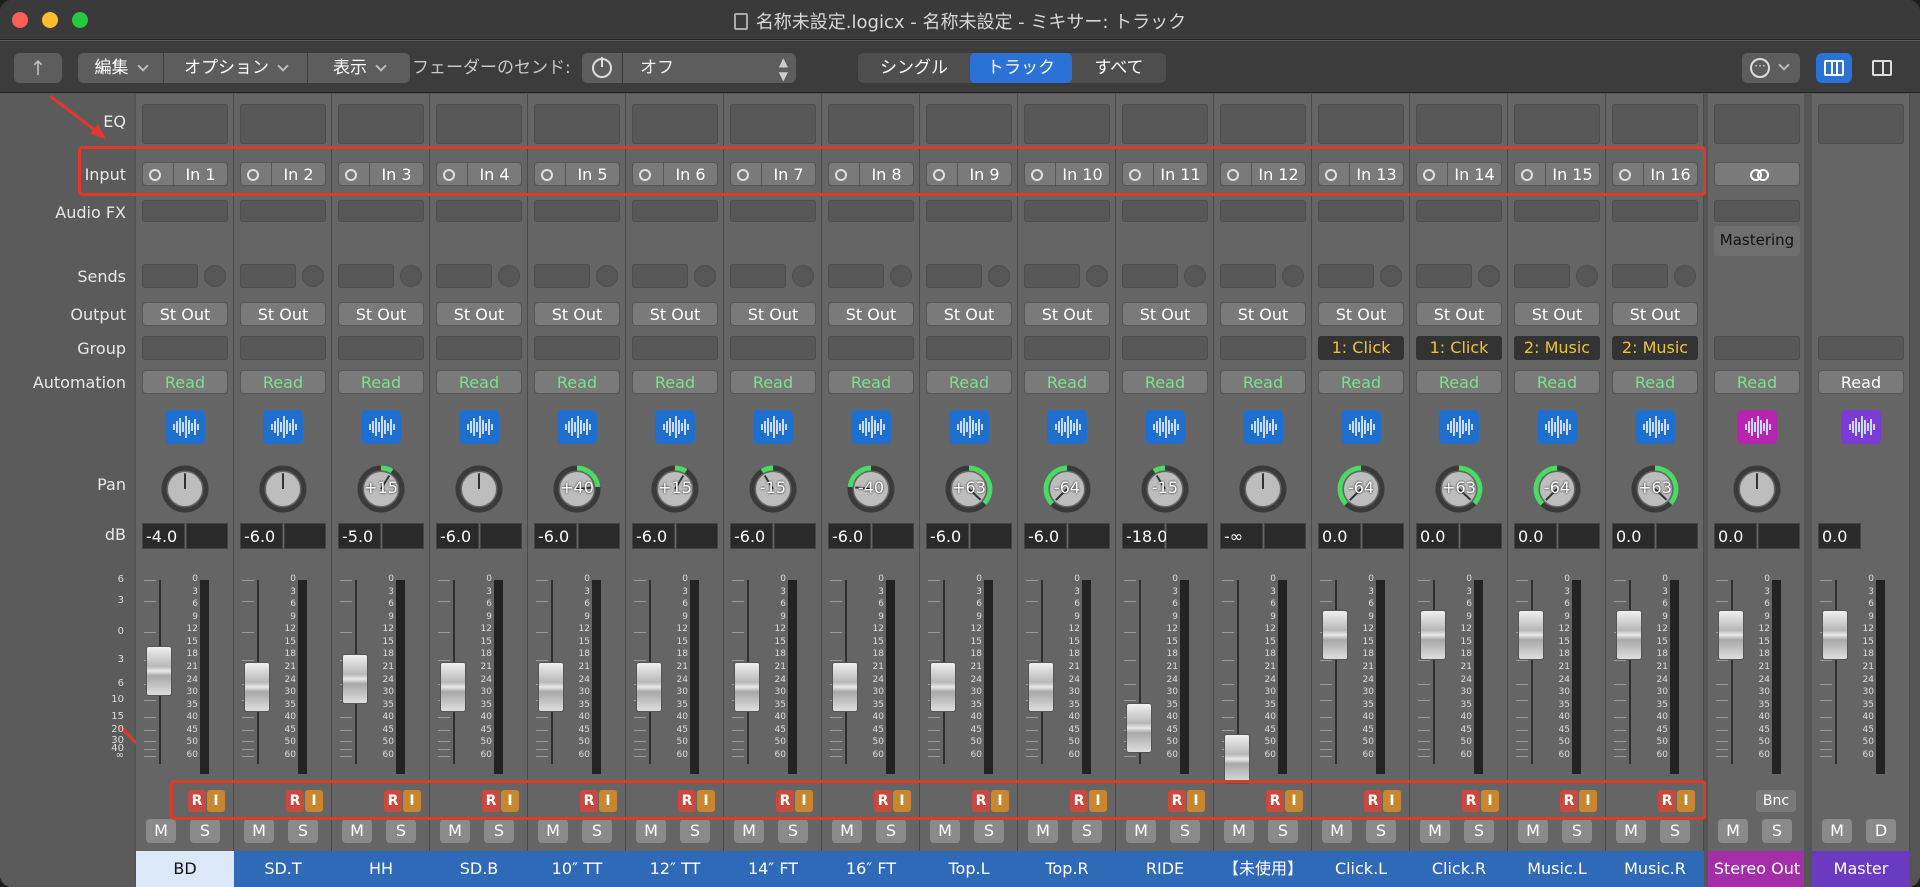 Image resolution: width=1920 pixels, height=887 pixels. What do you see at coordinates (1557, 348) in the screenshot?
I see `group-badge: 2: Music` at bounding box center [1557, 348].